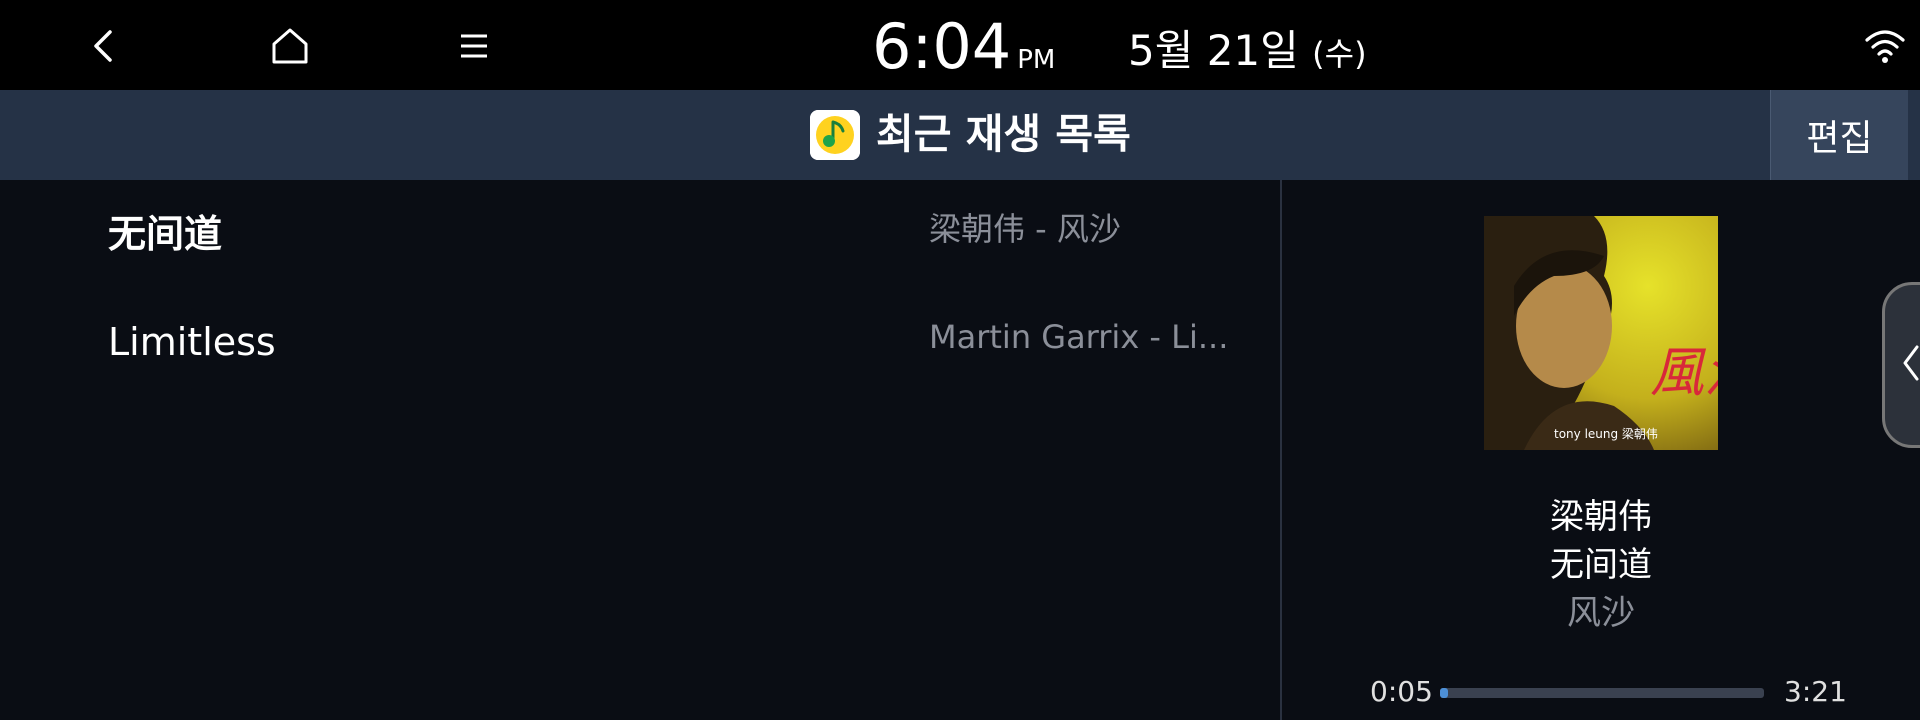 This screenshot has height=720, width=1920. Describe the element at coordinates (1601, 333) in the screenshot. I see `album-art: 風沙 tony leung 梁朝伟` at that location.